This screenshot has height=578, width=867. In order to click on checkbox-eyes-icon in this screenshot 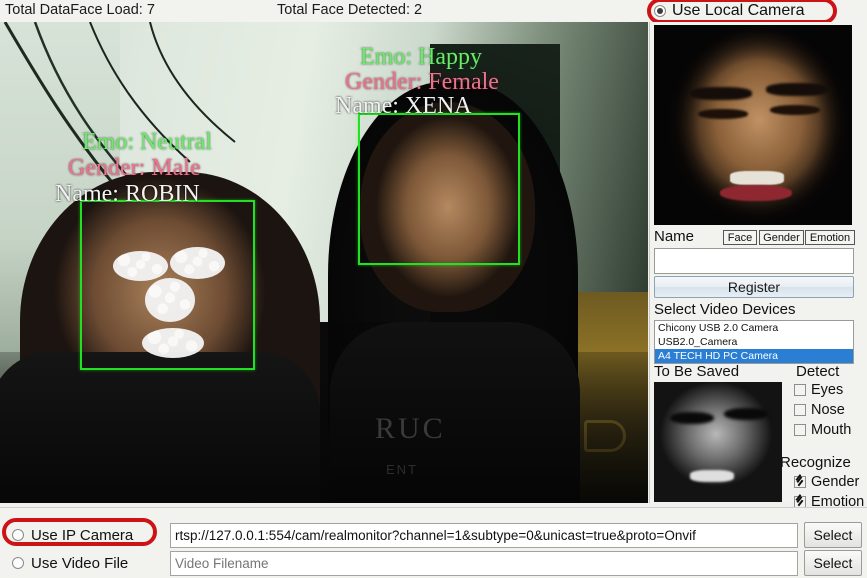, I will do `click(800, 390)`.